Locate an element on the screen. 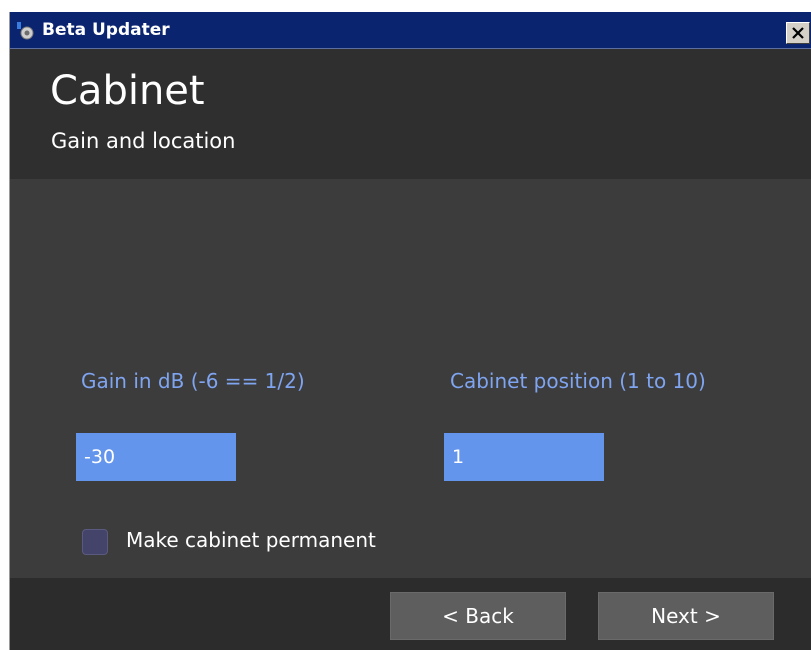 Image resolution: width=811 pixels, height=650 pixels. close-icon is located at coordinates (798, 33).